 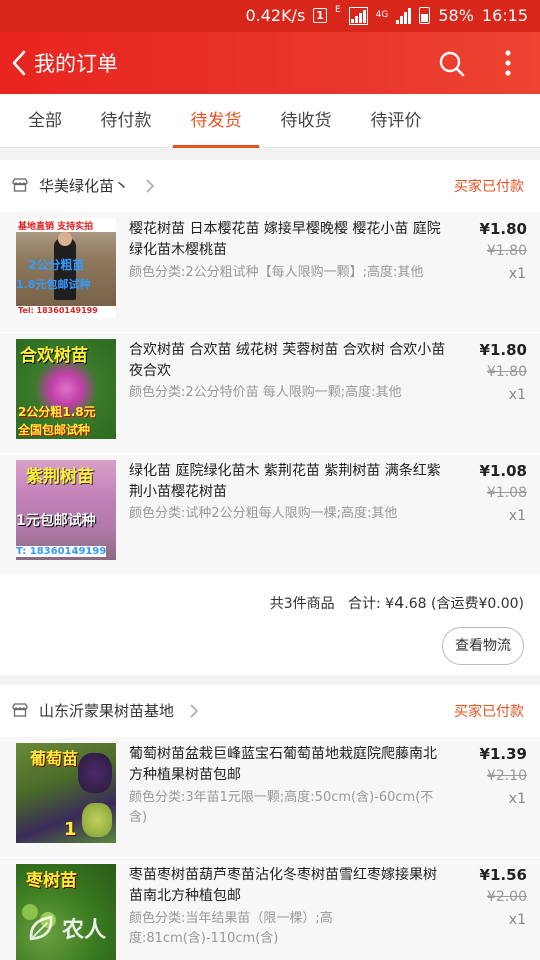 I want to click on sim-badge: 1, so click(x=320, y=15).